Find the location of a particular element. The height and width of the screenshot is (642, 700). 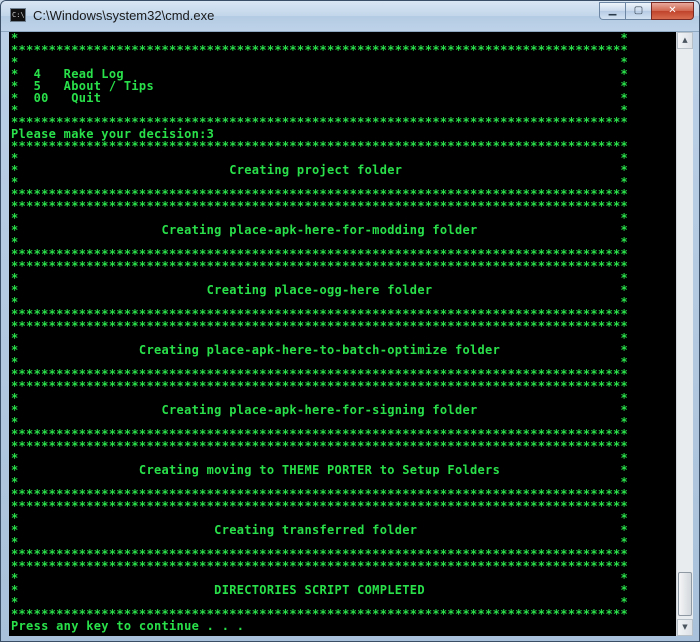

window-controls: ▁ ▢ ✕ is located at coordinates (646, 11).